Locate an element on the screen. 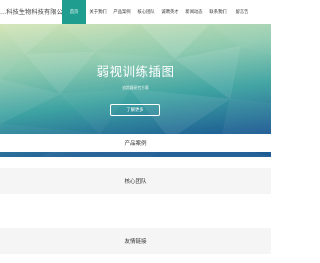 The width and height of the screenshot is (320, 263). main-nav: 首页 关于我们 产品案例 核心团队 诚聘英才 新闻动态 联系我们 留言告 is located at coordinates (158, 12).